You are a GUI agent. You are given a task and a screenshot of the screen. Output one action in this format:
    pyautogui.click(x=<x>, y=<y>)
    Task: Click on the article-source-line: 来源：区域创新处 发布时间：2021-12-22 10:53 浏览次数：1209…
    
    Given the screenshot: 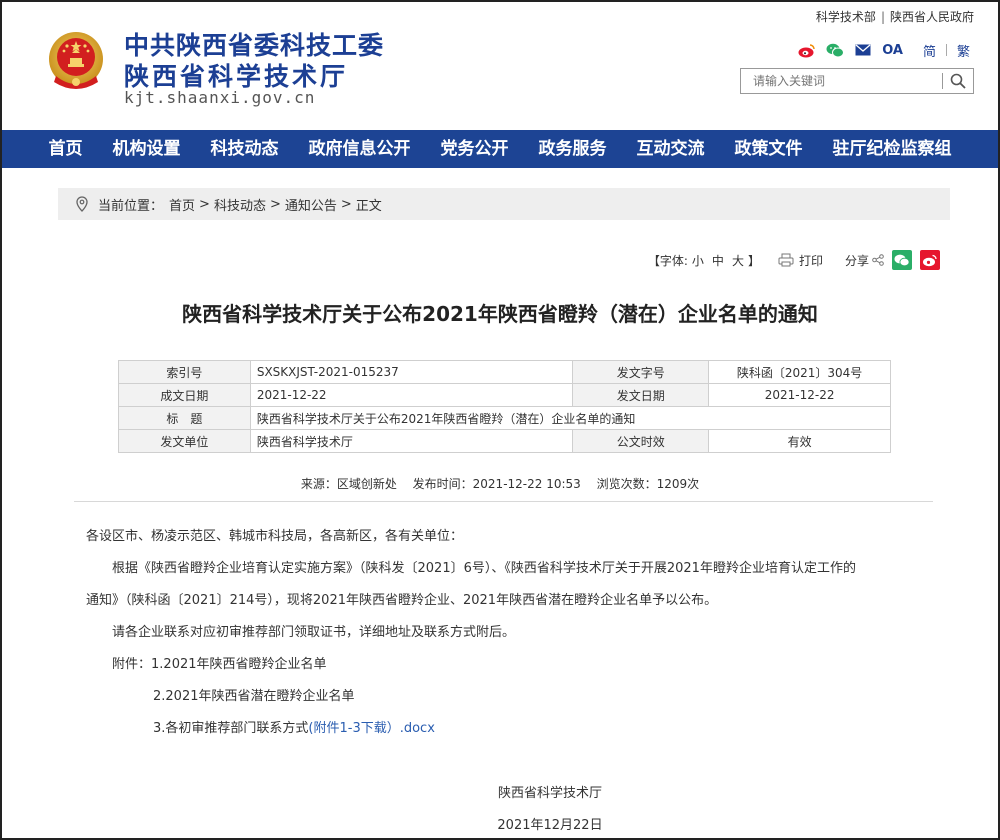 What is the action you would take?
    pyautogui.click(x=500, y=483)
    